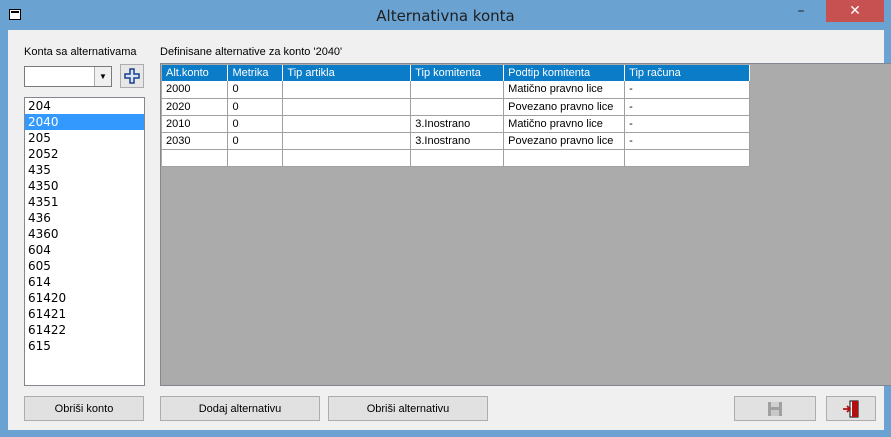 The height and width of the screenshot is (437, 891). What do you see at coordinates (84, 234) in the screenshot?
I see `list-item: 4360` at bounding box center [84, 234].